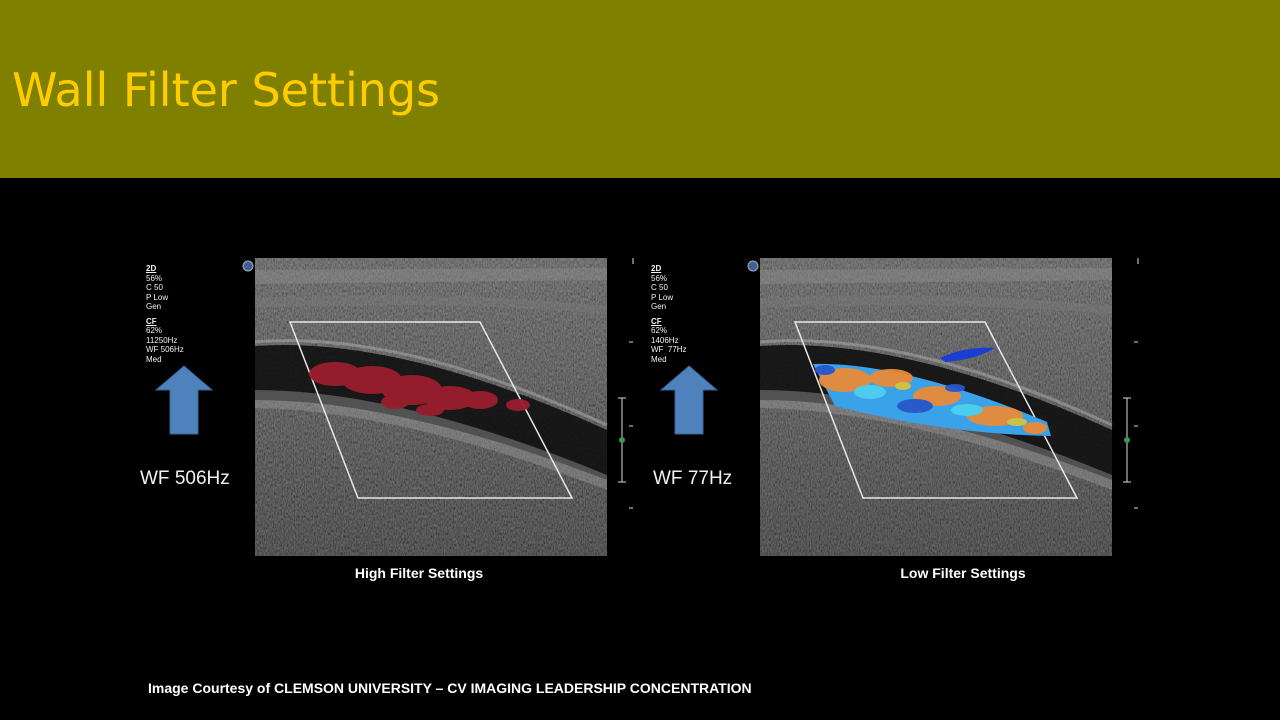 Image resolution: width=1280 pixels, height=720 pixels. I want to click on readout-frequency: 11250Hz, so click(162, 340).